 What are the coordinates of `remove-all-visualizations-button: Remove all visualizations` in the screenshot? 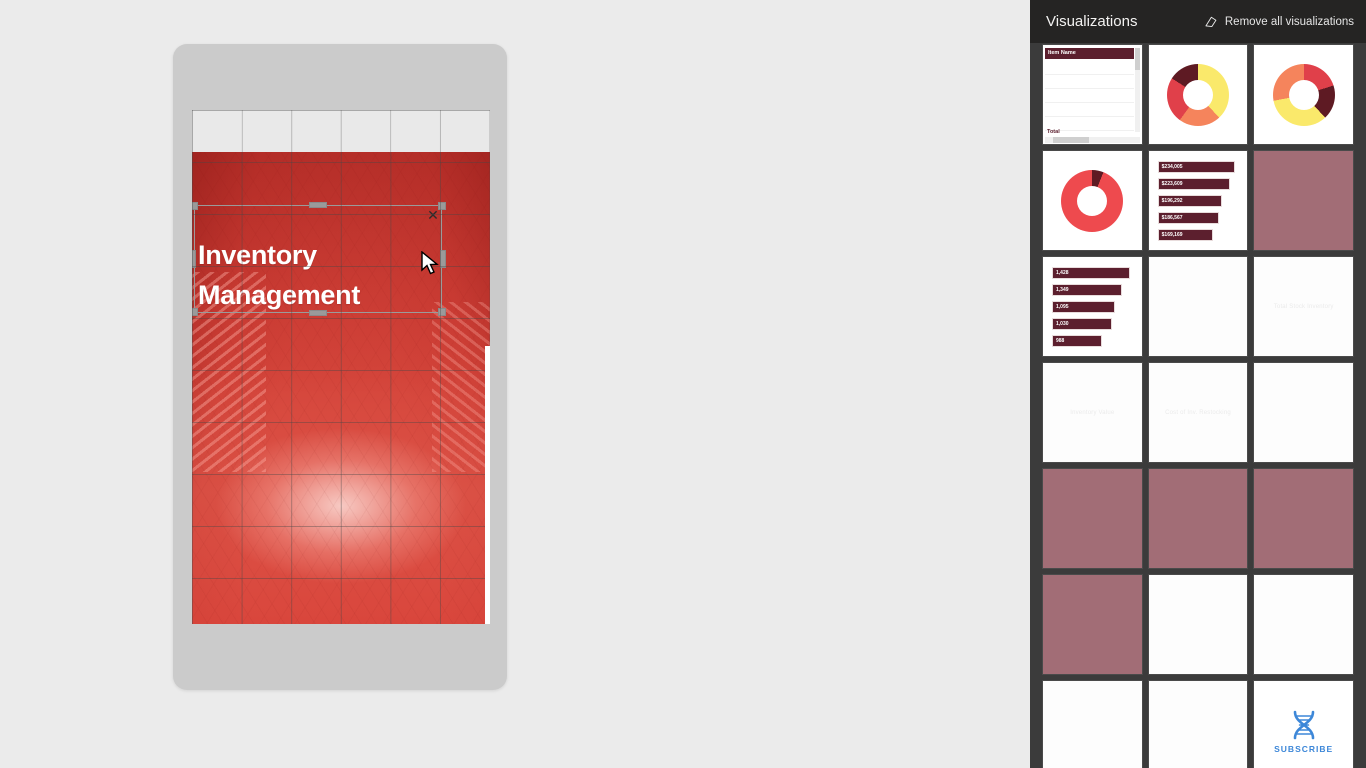 It's located at (1279, 22).